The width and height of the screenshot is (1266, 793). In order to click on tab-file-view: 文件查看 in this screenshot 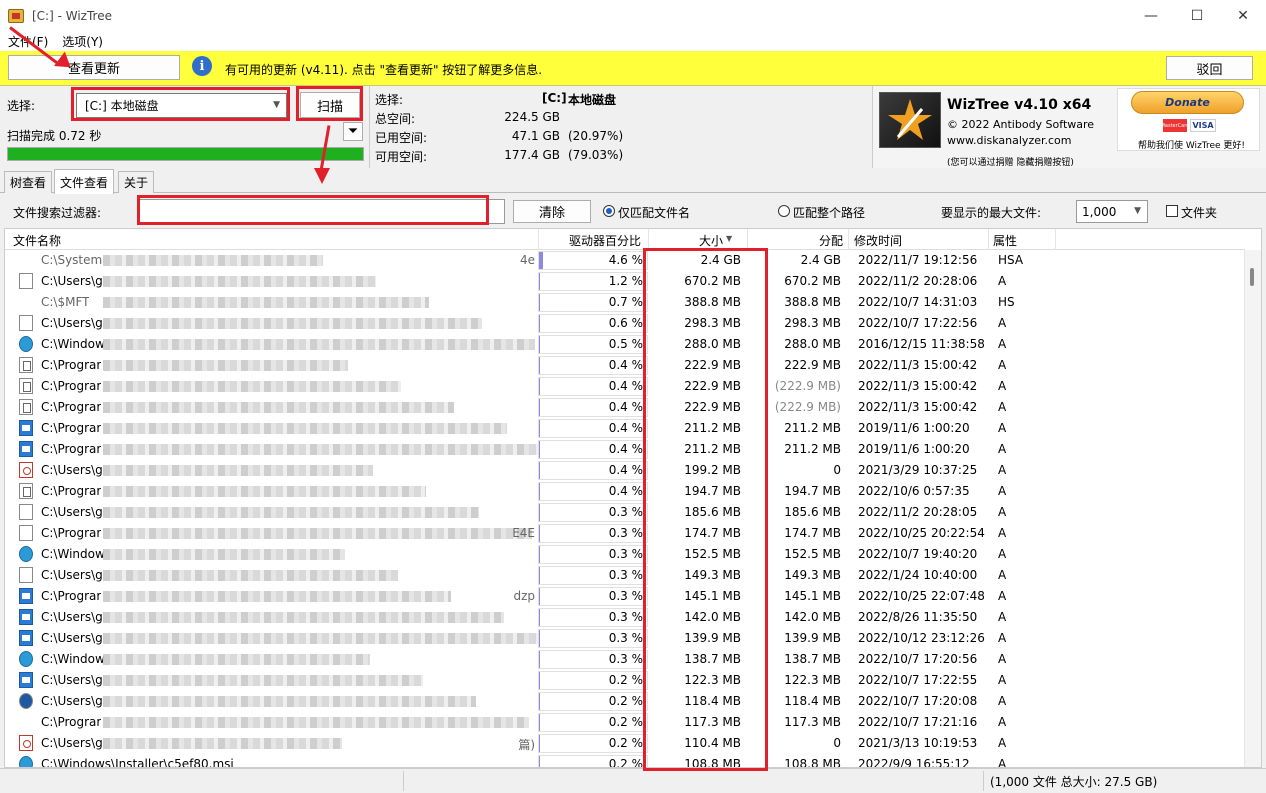, I will do `click(84, 181)`.